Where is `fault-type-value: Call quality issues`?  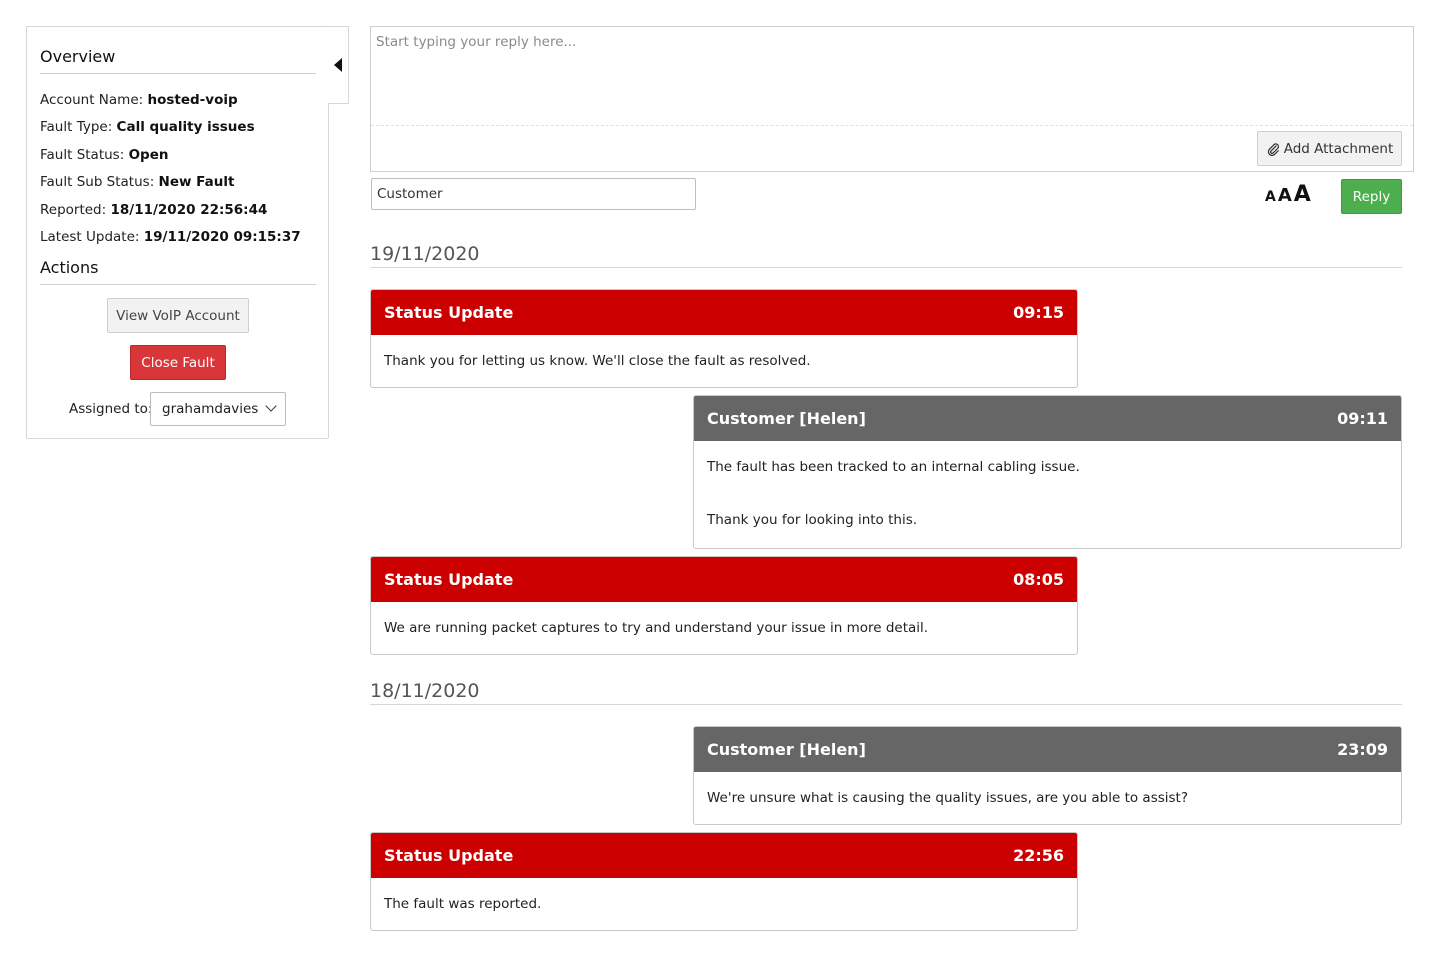 fault-type-value: Call quality issues is located at coordinates (185, 127).